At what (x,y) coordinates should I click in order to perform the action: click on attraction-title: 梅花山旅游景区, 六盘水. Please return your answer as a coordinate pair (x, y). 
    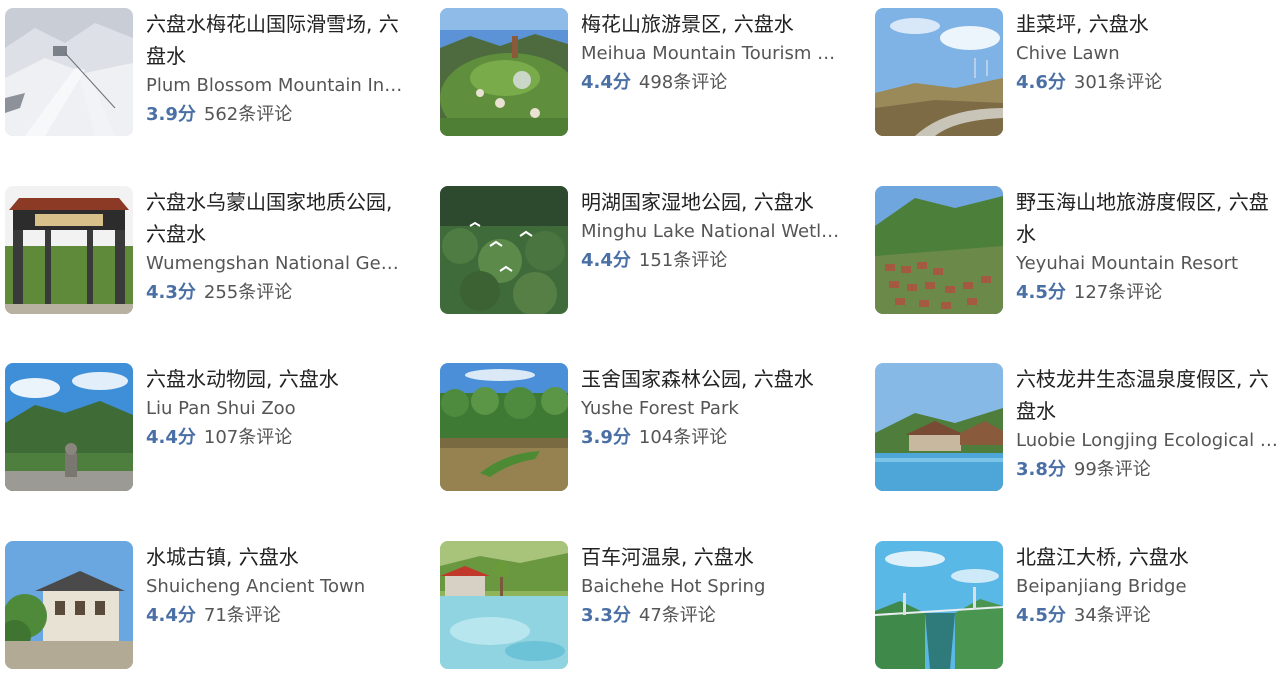
    Looking at the image, I should click on (712, 24).